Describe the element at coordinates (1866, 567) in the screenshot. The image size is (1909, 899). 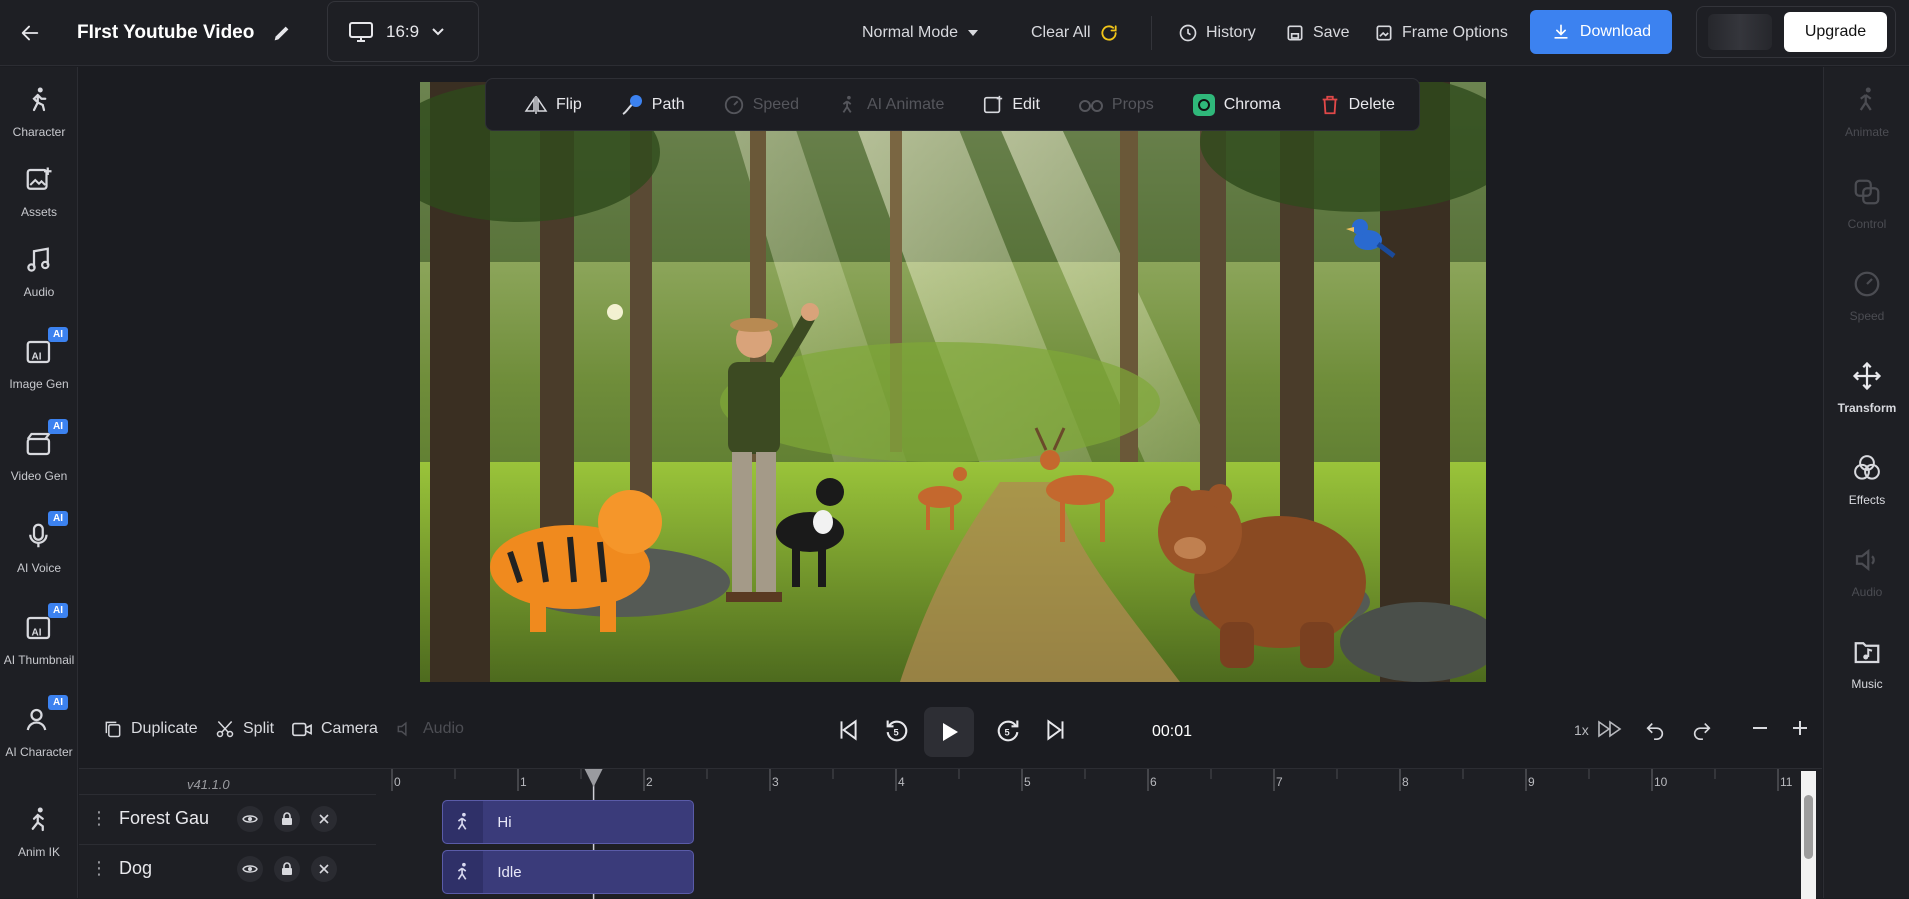
I see `panel-audio: Audio` at that location.